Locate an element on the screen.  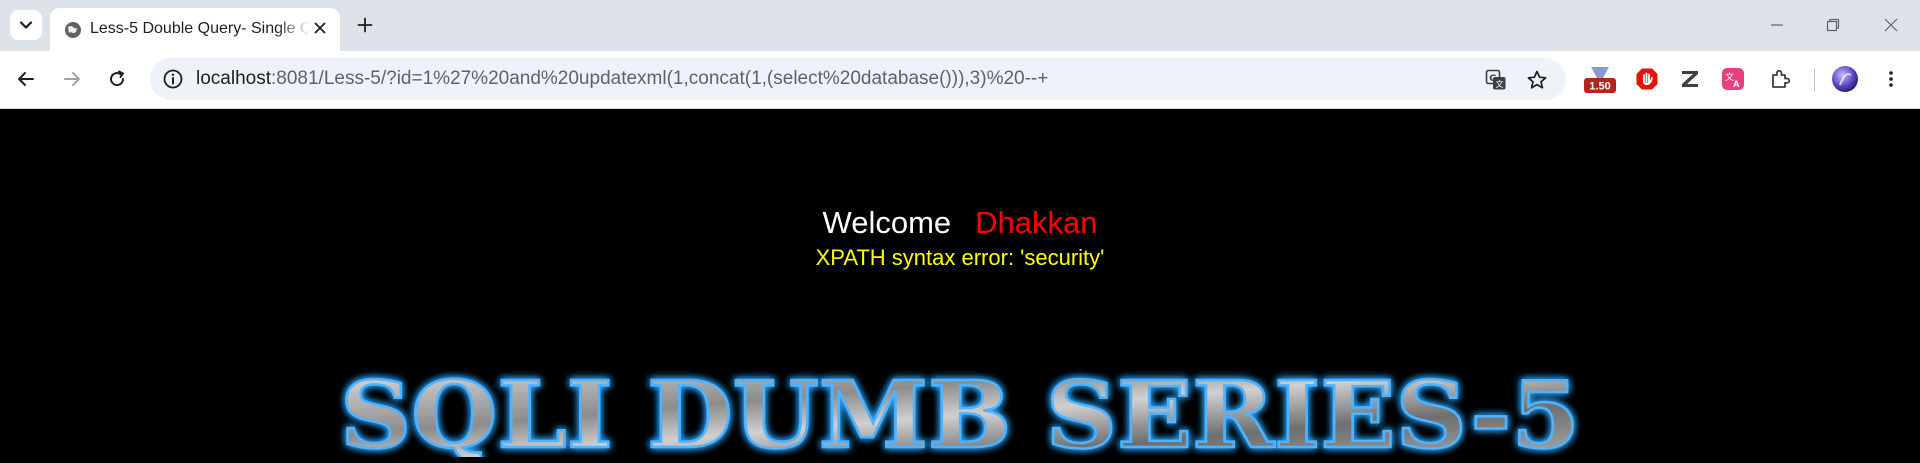
new-tab-button is located at coordinates (365, 25).